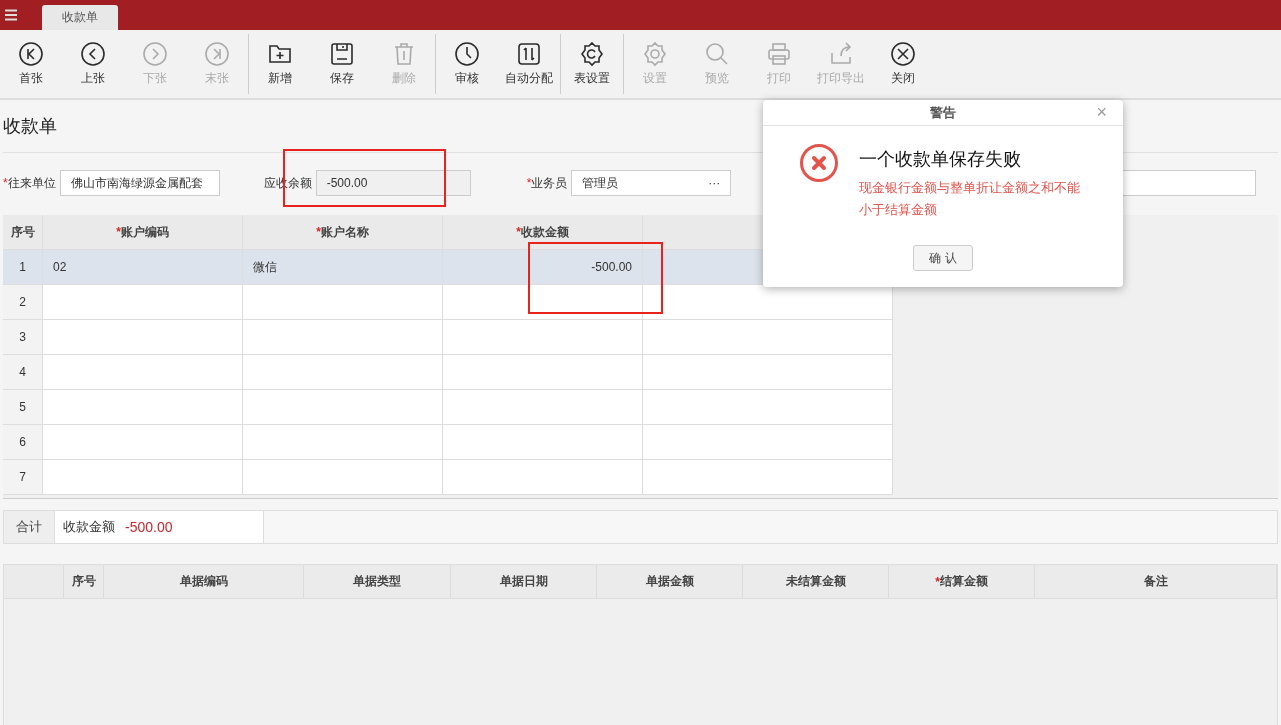  Describe the element at coordinates (448, 302) in the screenshot. I see `table-row: 2` at that location.